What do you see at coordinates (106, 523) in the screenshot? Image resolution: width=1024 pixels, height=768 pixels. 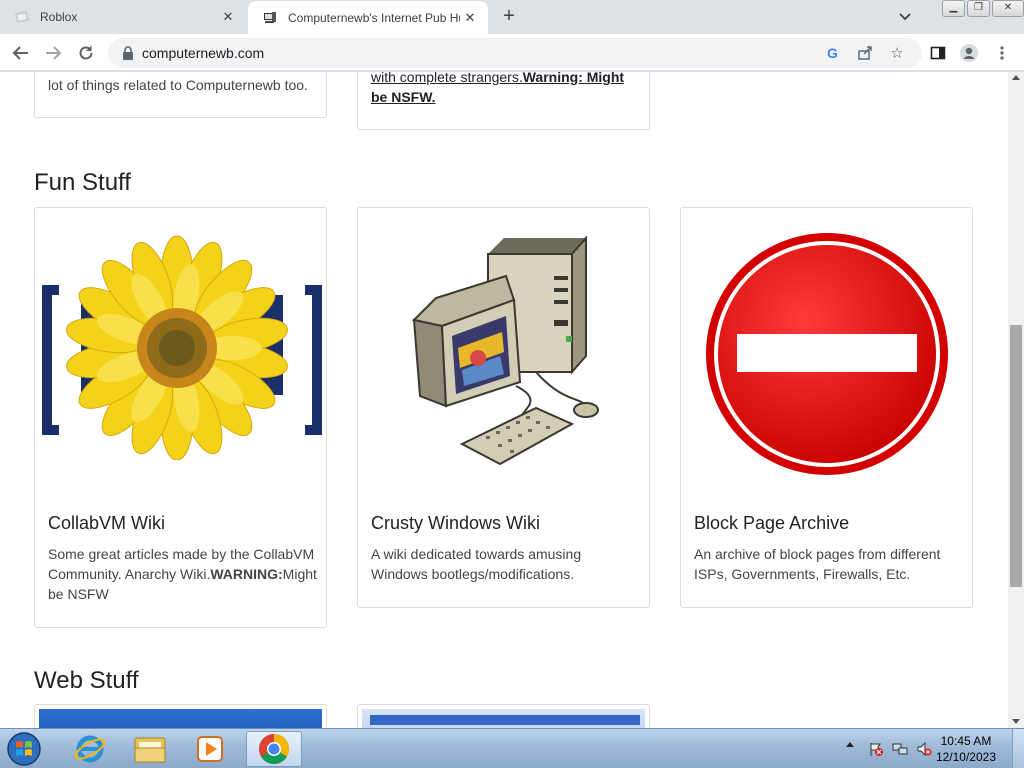 I see `card-title: CollabVM Wiki` at bounding box center [106, 523].